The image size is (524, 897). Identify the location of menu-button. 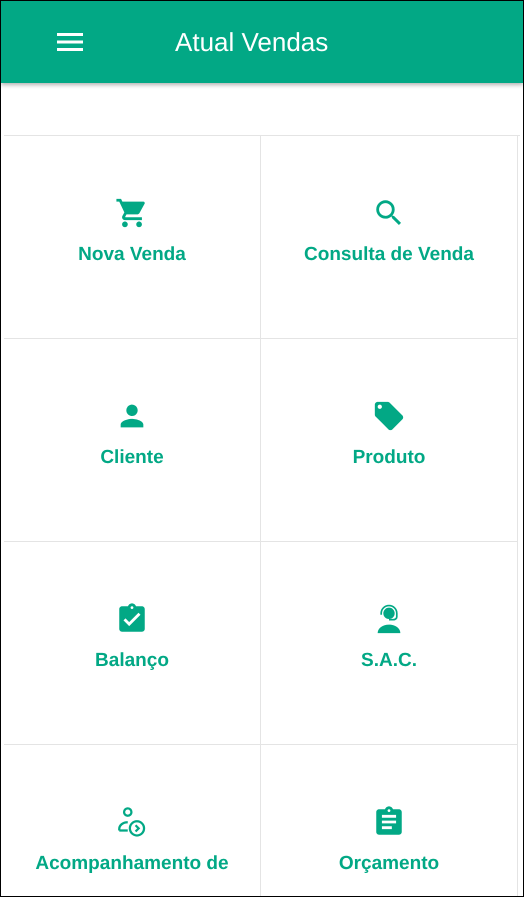
(70, 42).